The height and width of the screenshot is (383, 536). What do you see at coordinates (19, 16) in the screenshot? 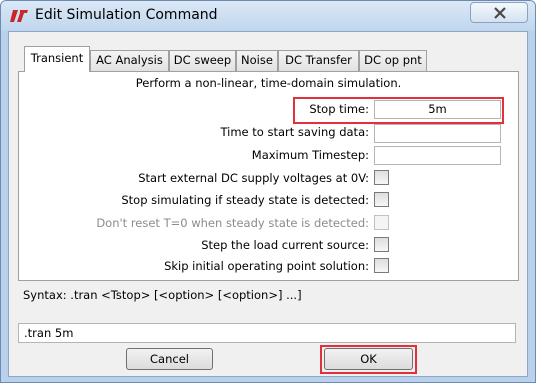
I see `ltspice-logo-icon` at bounding box center [19, 16].